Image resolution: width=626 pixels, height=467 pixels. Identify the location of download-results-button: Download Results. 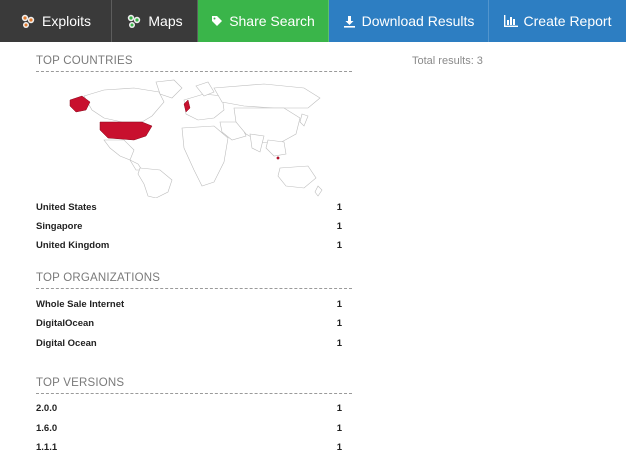
(409, 21).